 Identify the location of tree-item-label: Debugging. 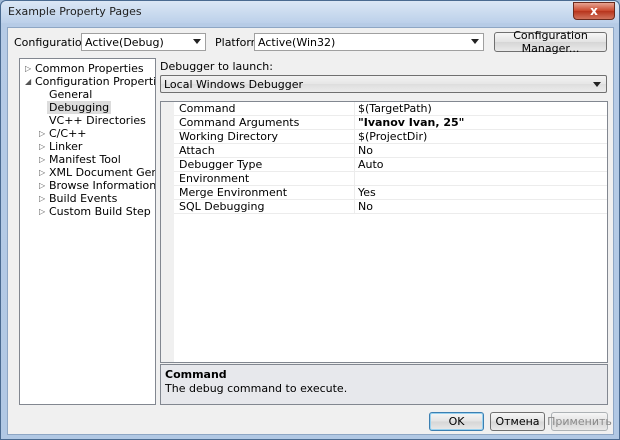
(79, 107).